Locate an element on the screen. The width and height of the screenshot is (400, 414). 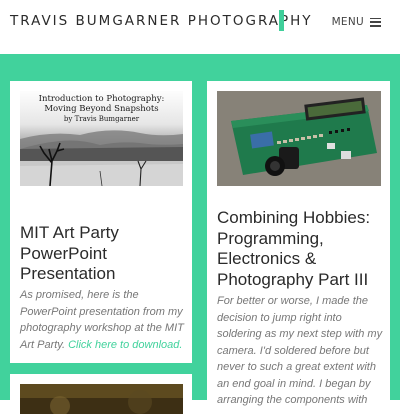
menu-label: MENU is located at coordinates (347, 22).